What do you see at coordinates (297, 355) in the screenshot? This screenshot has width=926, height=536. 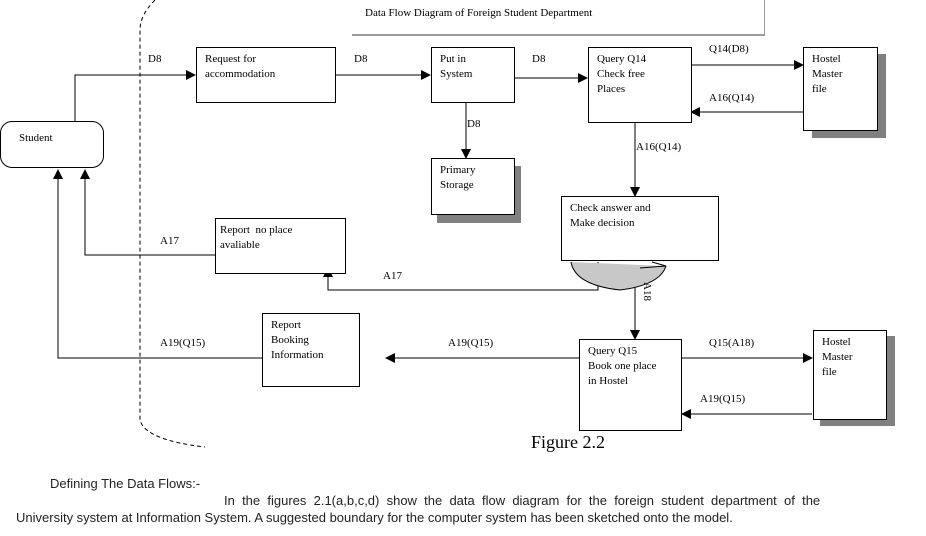 I see `node-line: Information` at bounding box center [297, 355].